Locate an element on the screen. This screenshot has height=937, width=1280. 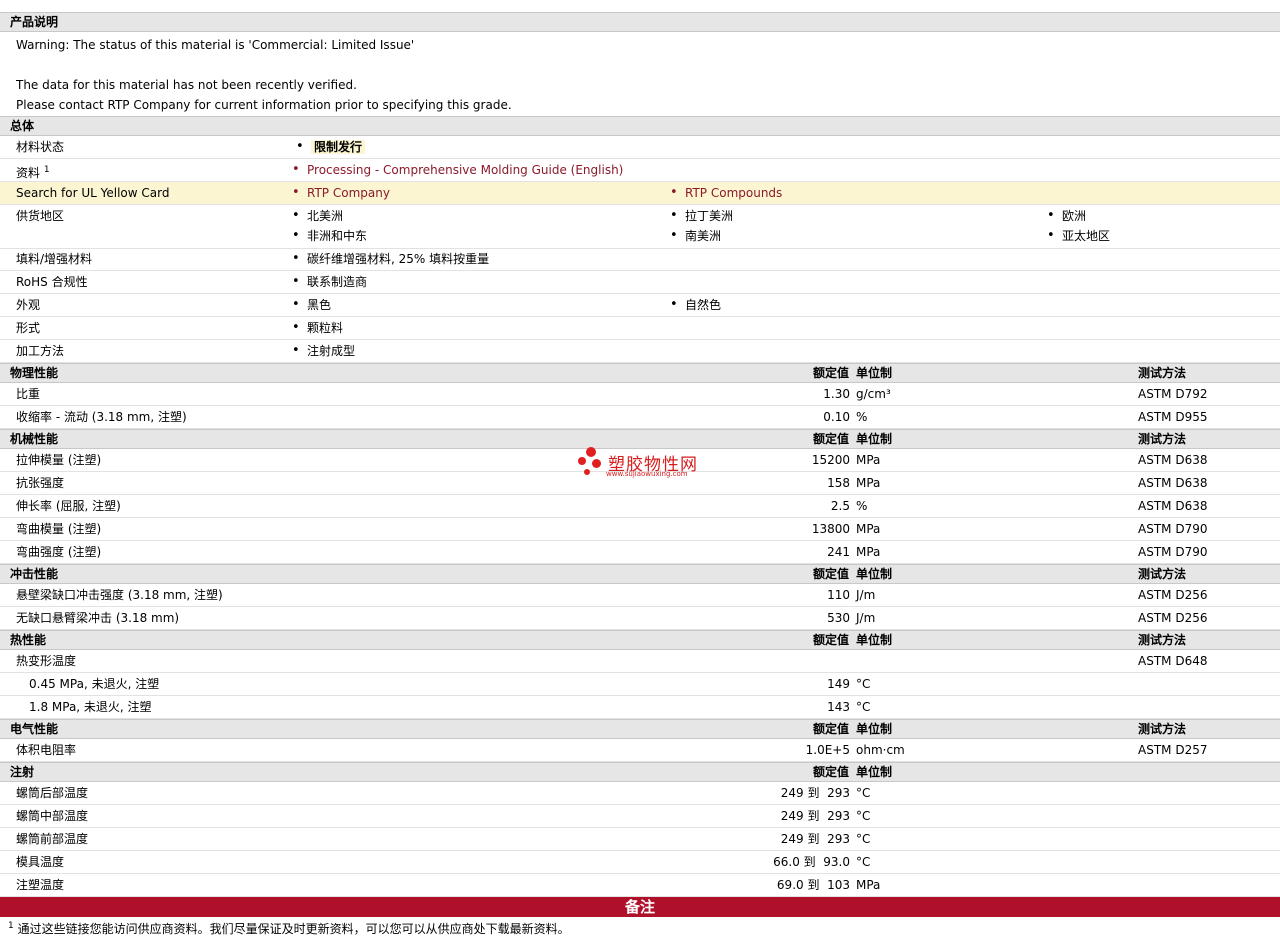
table-row: 热变形温度 ASTM D648 is located at coordinates (640, 661).